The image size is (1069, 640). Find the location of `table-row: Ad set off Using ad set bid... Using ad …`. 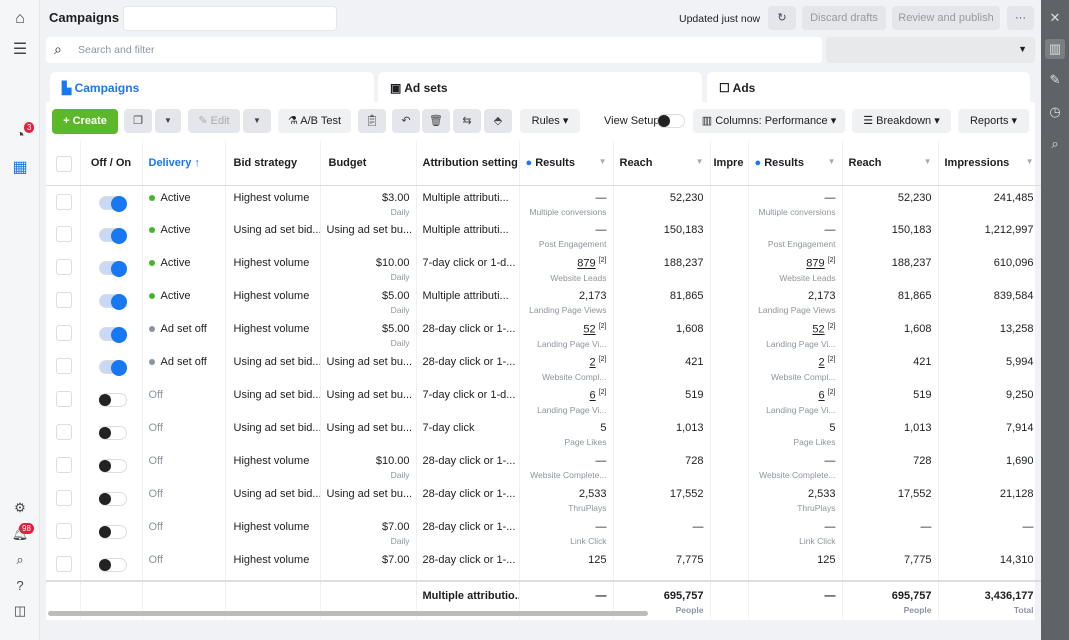

table-row: Ad set off Using ad set bid... Using ad … is located at coordinates (543, 366).